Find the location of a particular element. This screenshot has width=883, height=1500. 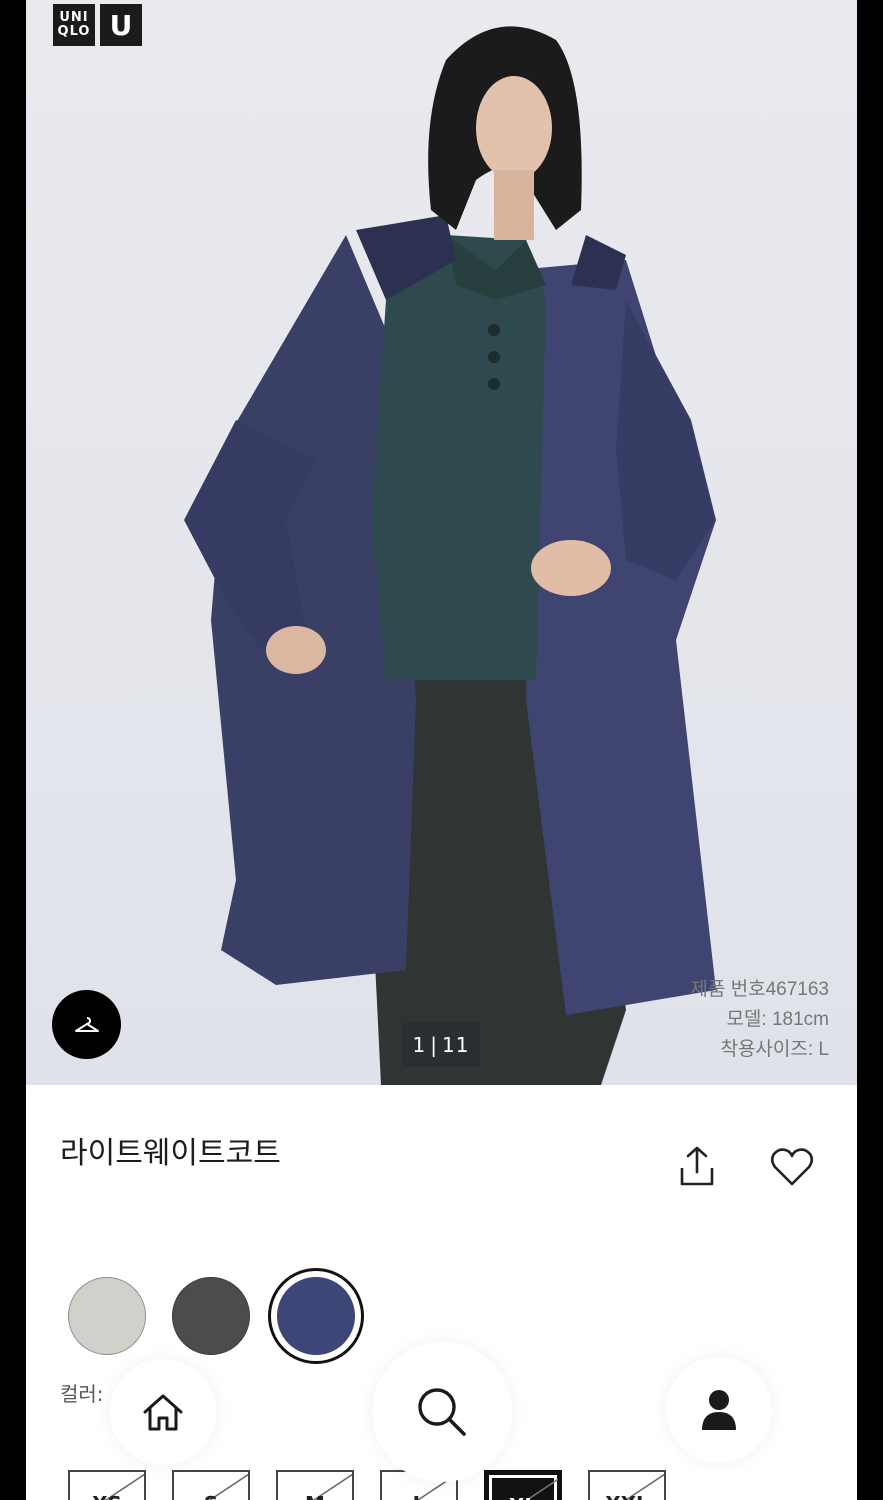

share-icon is located at coordinates (697, 1166).